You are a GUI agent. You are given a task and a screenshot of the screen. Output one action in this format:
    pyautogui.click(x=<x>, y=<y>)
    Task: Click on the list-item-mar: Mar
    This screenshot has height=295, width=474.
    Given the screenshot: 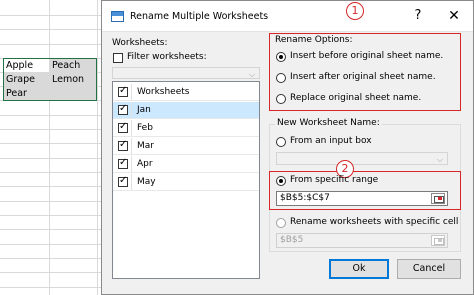 What is the action you would take?
    pyautogui.click(x=186, y=146)
    